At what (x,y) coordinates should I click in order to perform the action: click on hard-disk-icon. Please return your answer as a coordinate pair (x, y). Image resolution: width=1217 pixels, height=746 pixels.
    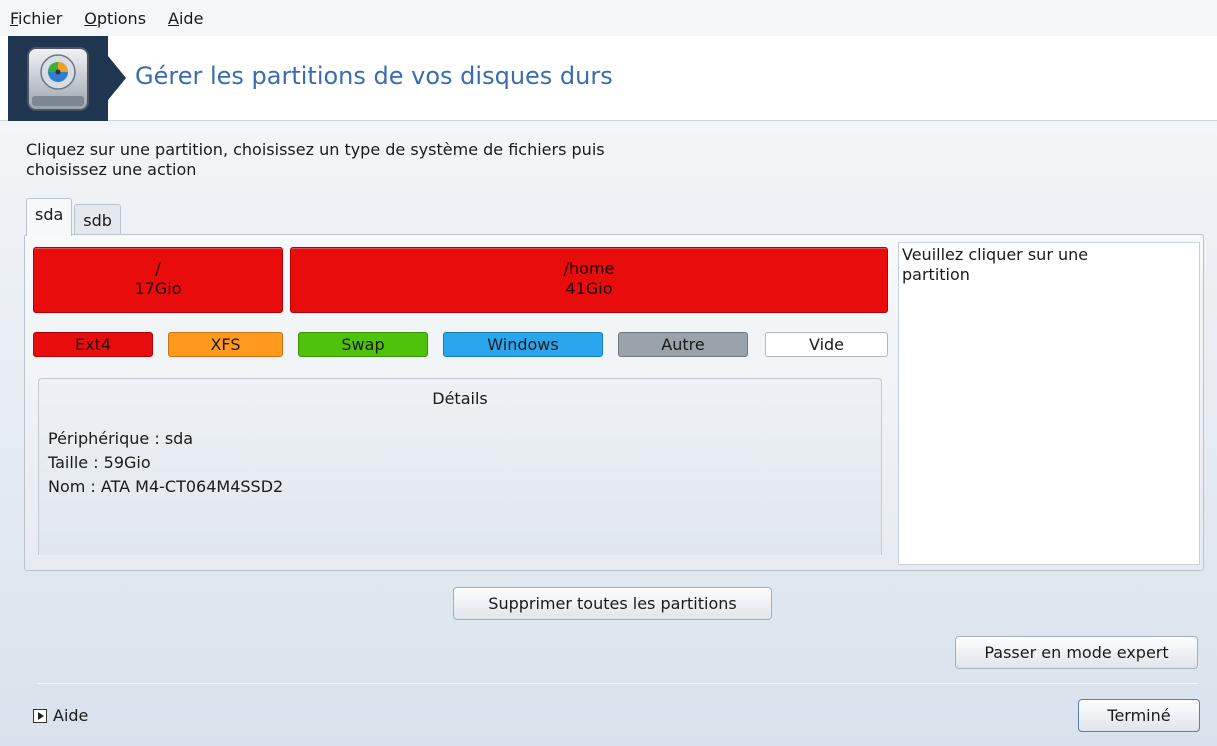
    Looking at the image, I should click on (58, 79).